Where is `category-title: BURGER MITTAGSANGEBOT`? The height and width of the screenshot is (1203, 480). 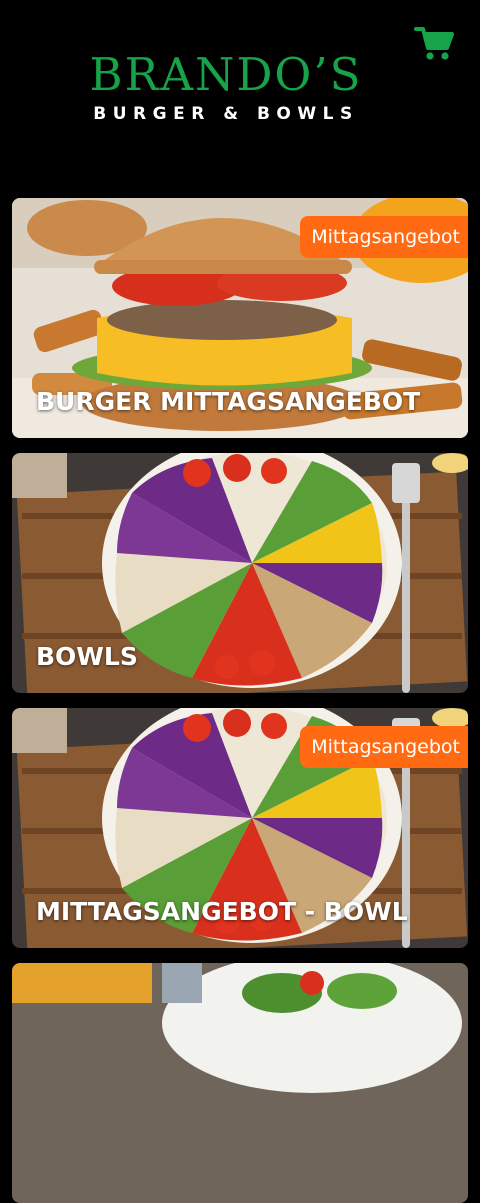
category-title: BURGER MITTAGSANGEBOT is located at coordinates (228, 401).